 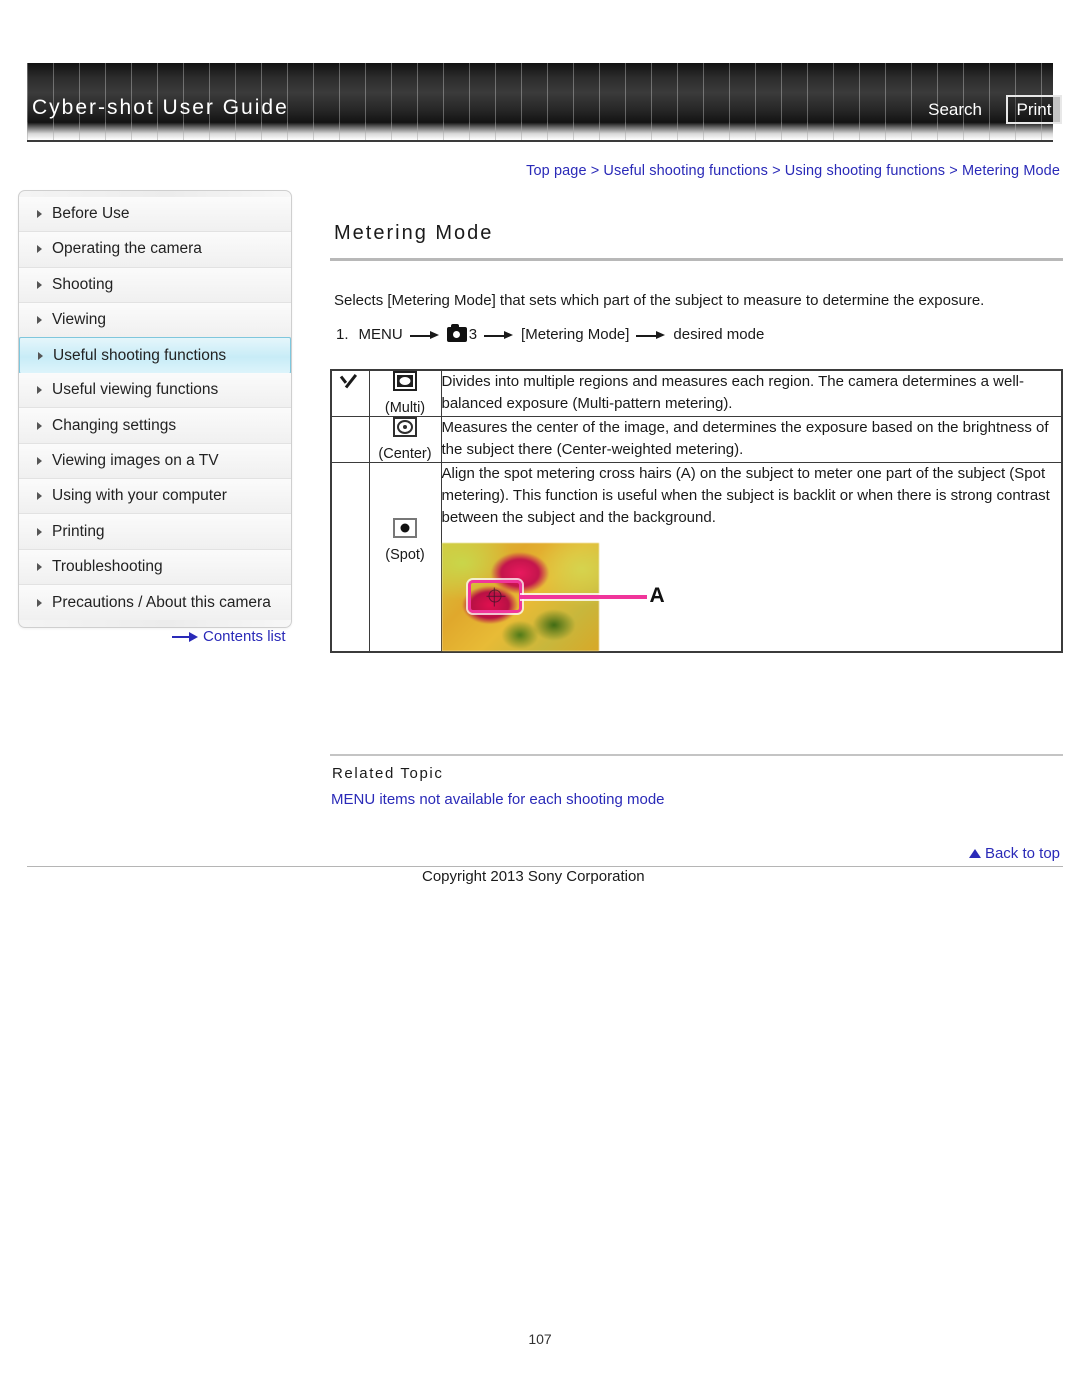 What do you see at coordinates (405, 527) in the screenshot?
I see `metering-spot-icon` at bounding box center [405, 527].